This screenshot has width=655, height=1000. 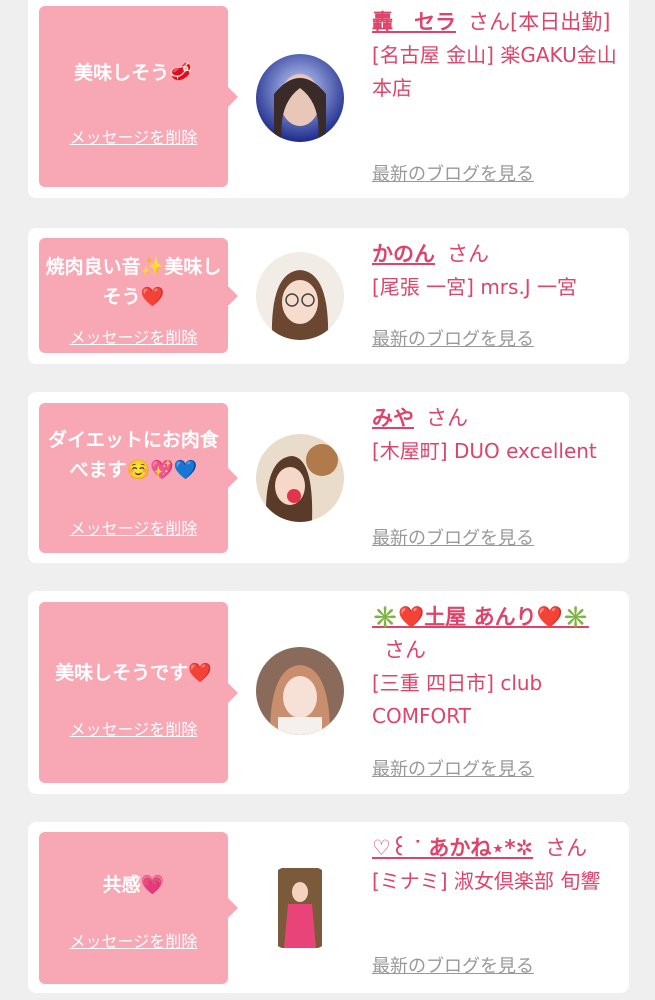 What do you see at coordinates (484, 451) in the screenshot?
I see `shop-text: [木屋町] DUO excellent` at bounding box center [484, 451].